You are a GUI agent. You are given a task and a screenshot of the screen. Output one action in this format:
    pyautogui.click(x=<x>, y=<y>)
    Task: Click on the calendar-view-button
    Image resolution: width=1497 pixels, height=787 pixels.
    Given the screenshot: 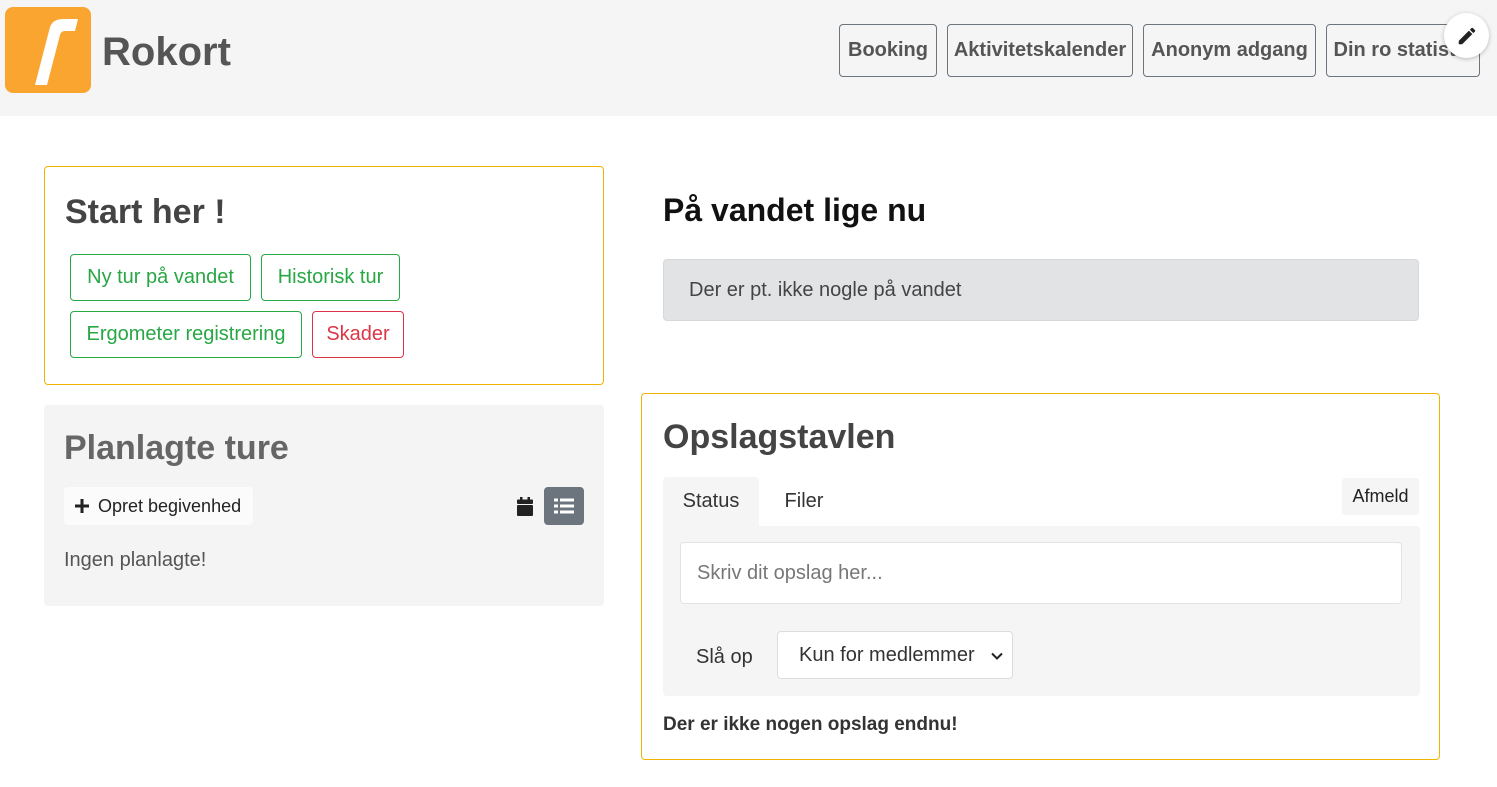 What is the action you would take?
    pyautogui.click(x=526, y=507)
    